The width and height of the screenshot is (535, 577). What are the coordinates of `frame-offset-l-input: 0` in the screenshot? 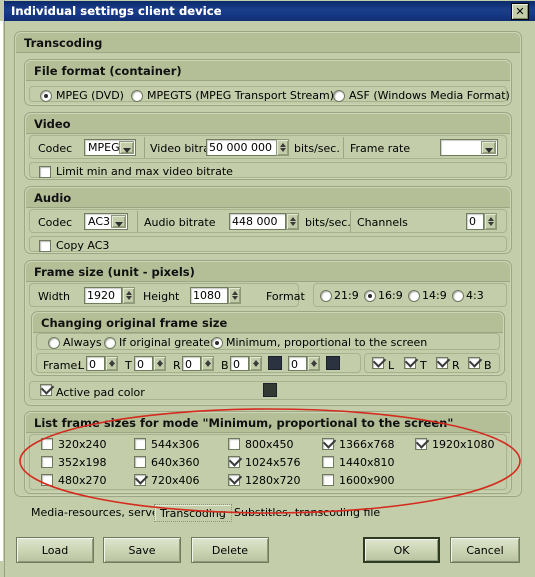 It's located at (95, 363).